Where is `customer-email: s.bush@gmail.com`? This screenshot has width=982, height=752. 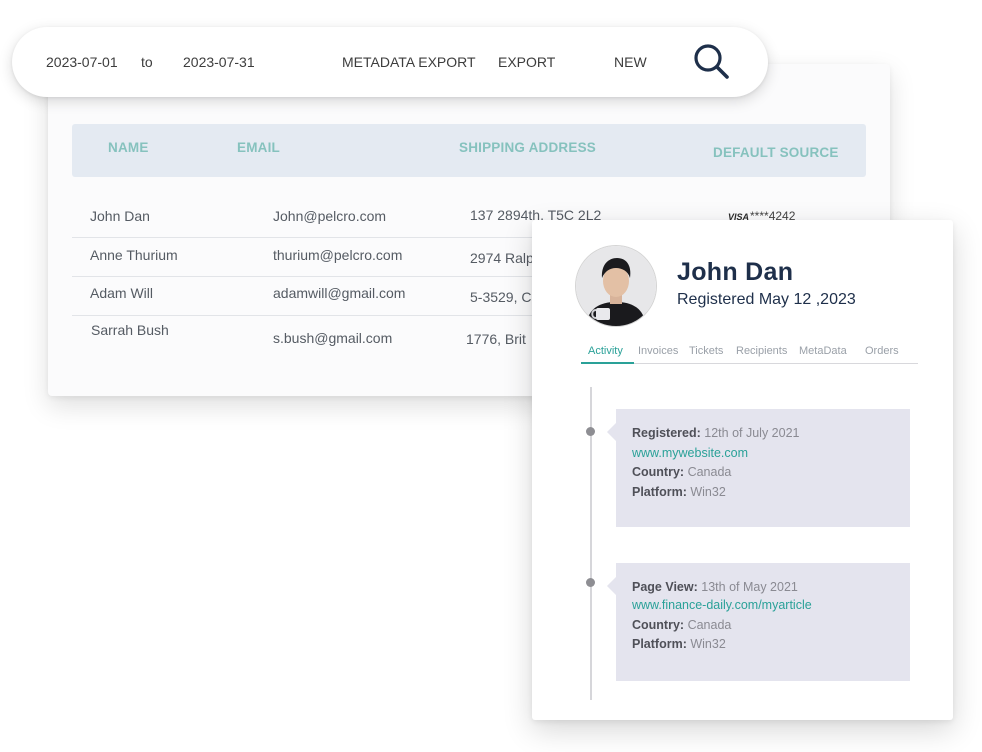 customer-email: s.bush@gmail.com is located at coordinates (333, 338).